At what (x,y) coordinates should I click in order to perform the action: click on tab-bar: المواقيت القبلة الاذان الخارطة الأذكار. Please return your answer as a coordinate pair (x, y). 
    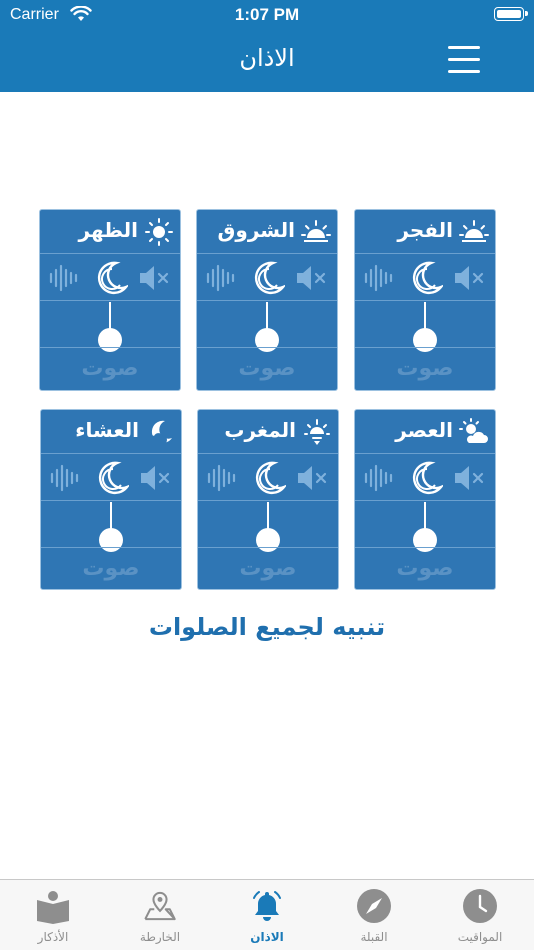
    Looking at the image, I should click on (267, 914).